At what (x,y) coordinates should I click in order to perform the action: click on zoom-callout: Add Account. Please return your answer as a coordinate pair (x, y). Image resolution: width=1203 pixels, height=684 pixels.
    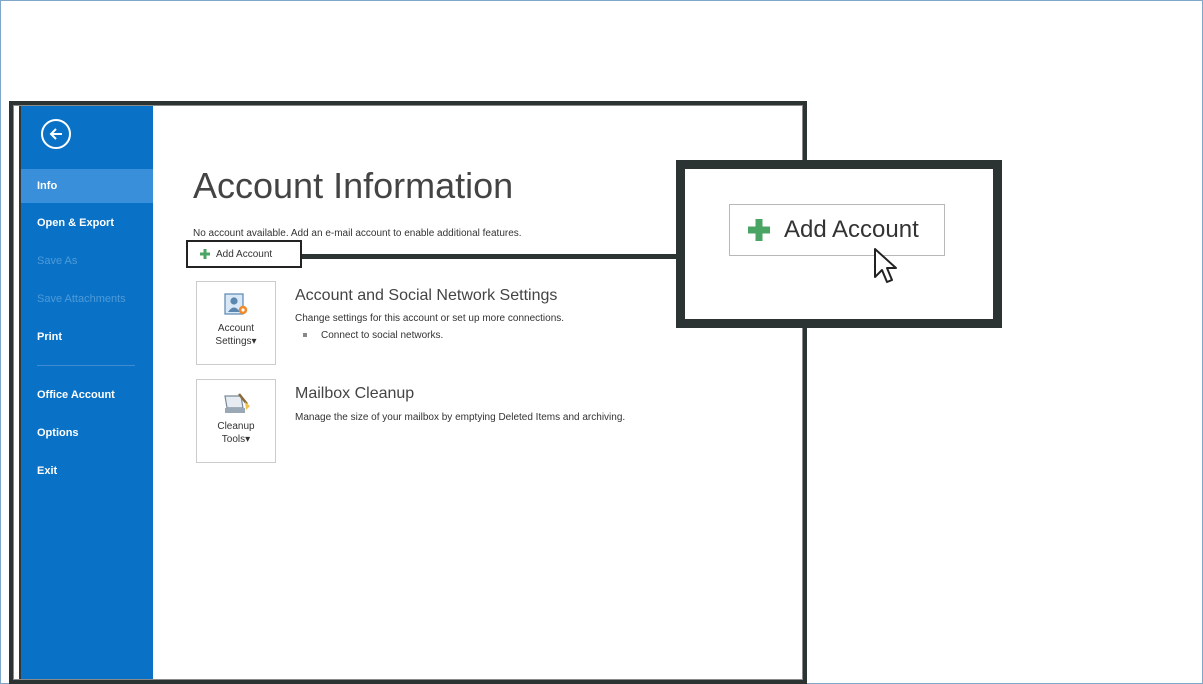
    Looking at the image, I should click on (839, 244).